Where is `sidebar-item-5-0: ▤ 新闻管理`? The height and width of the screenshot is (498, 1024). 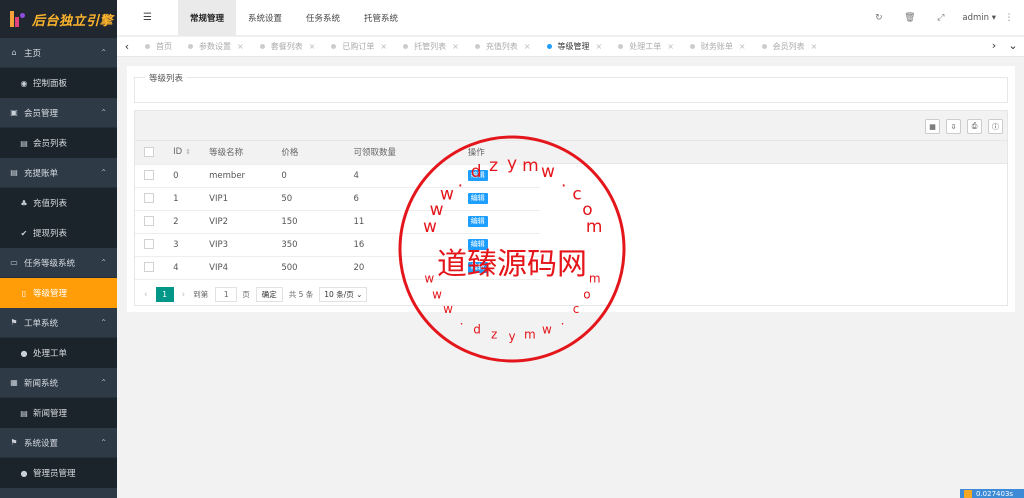
sidebar-item-5-0: ▤ 新闻管理 is located at coordinates (58, 413).